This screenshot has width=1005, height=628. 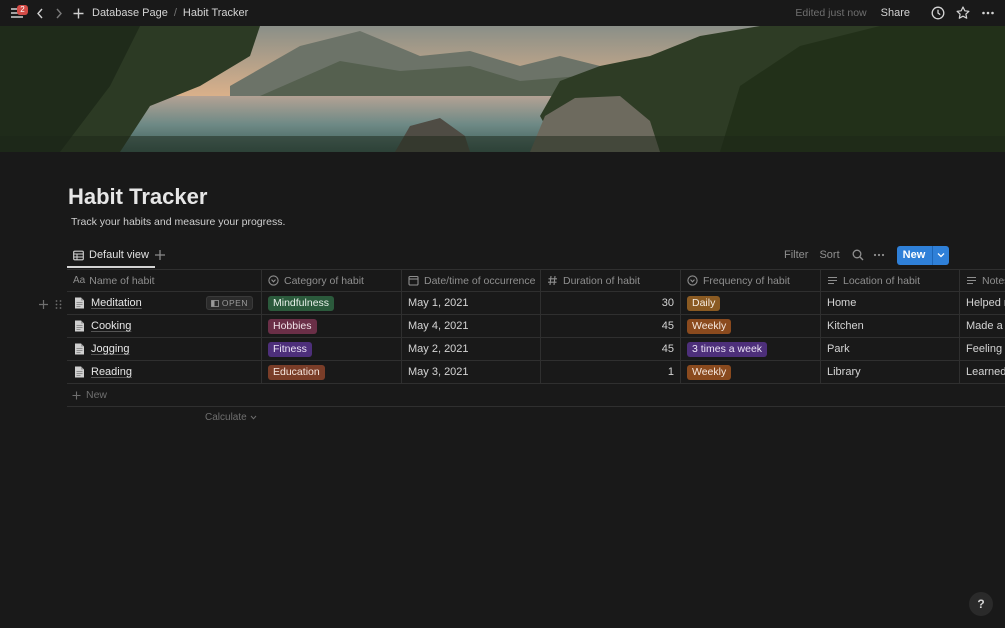 What do you see at coordinates (231, 417) in the screenshot?
I see `calculate-button: Calculate` at bounding box center [231, 417].